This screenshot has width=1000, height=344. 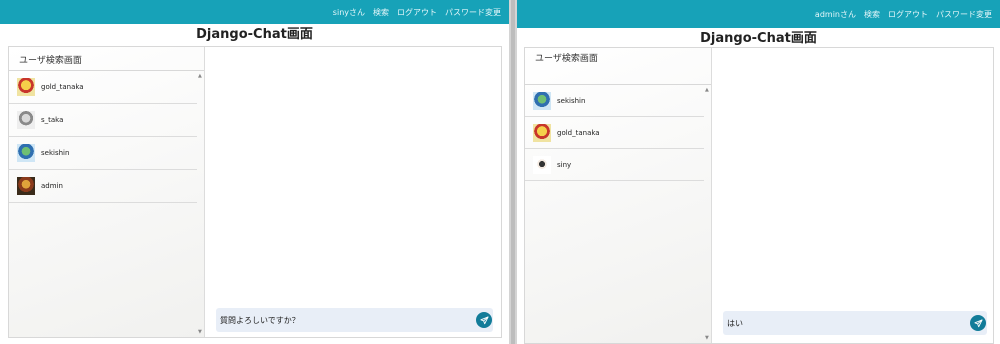 I want to click on divider-thumb, so click(x=513, y=172).